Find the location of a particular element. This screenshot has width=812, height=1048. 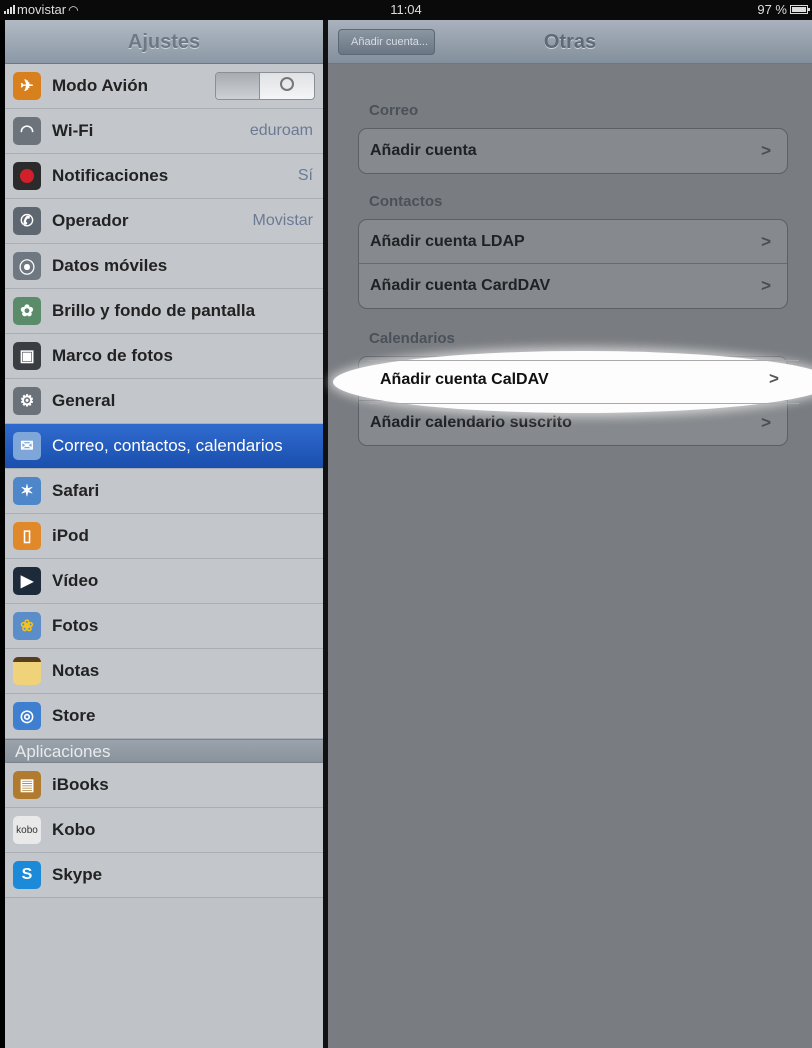

settings-item-label: Notificaciones is located at coordinates (110, 175).